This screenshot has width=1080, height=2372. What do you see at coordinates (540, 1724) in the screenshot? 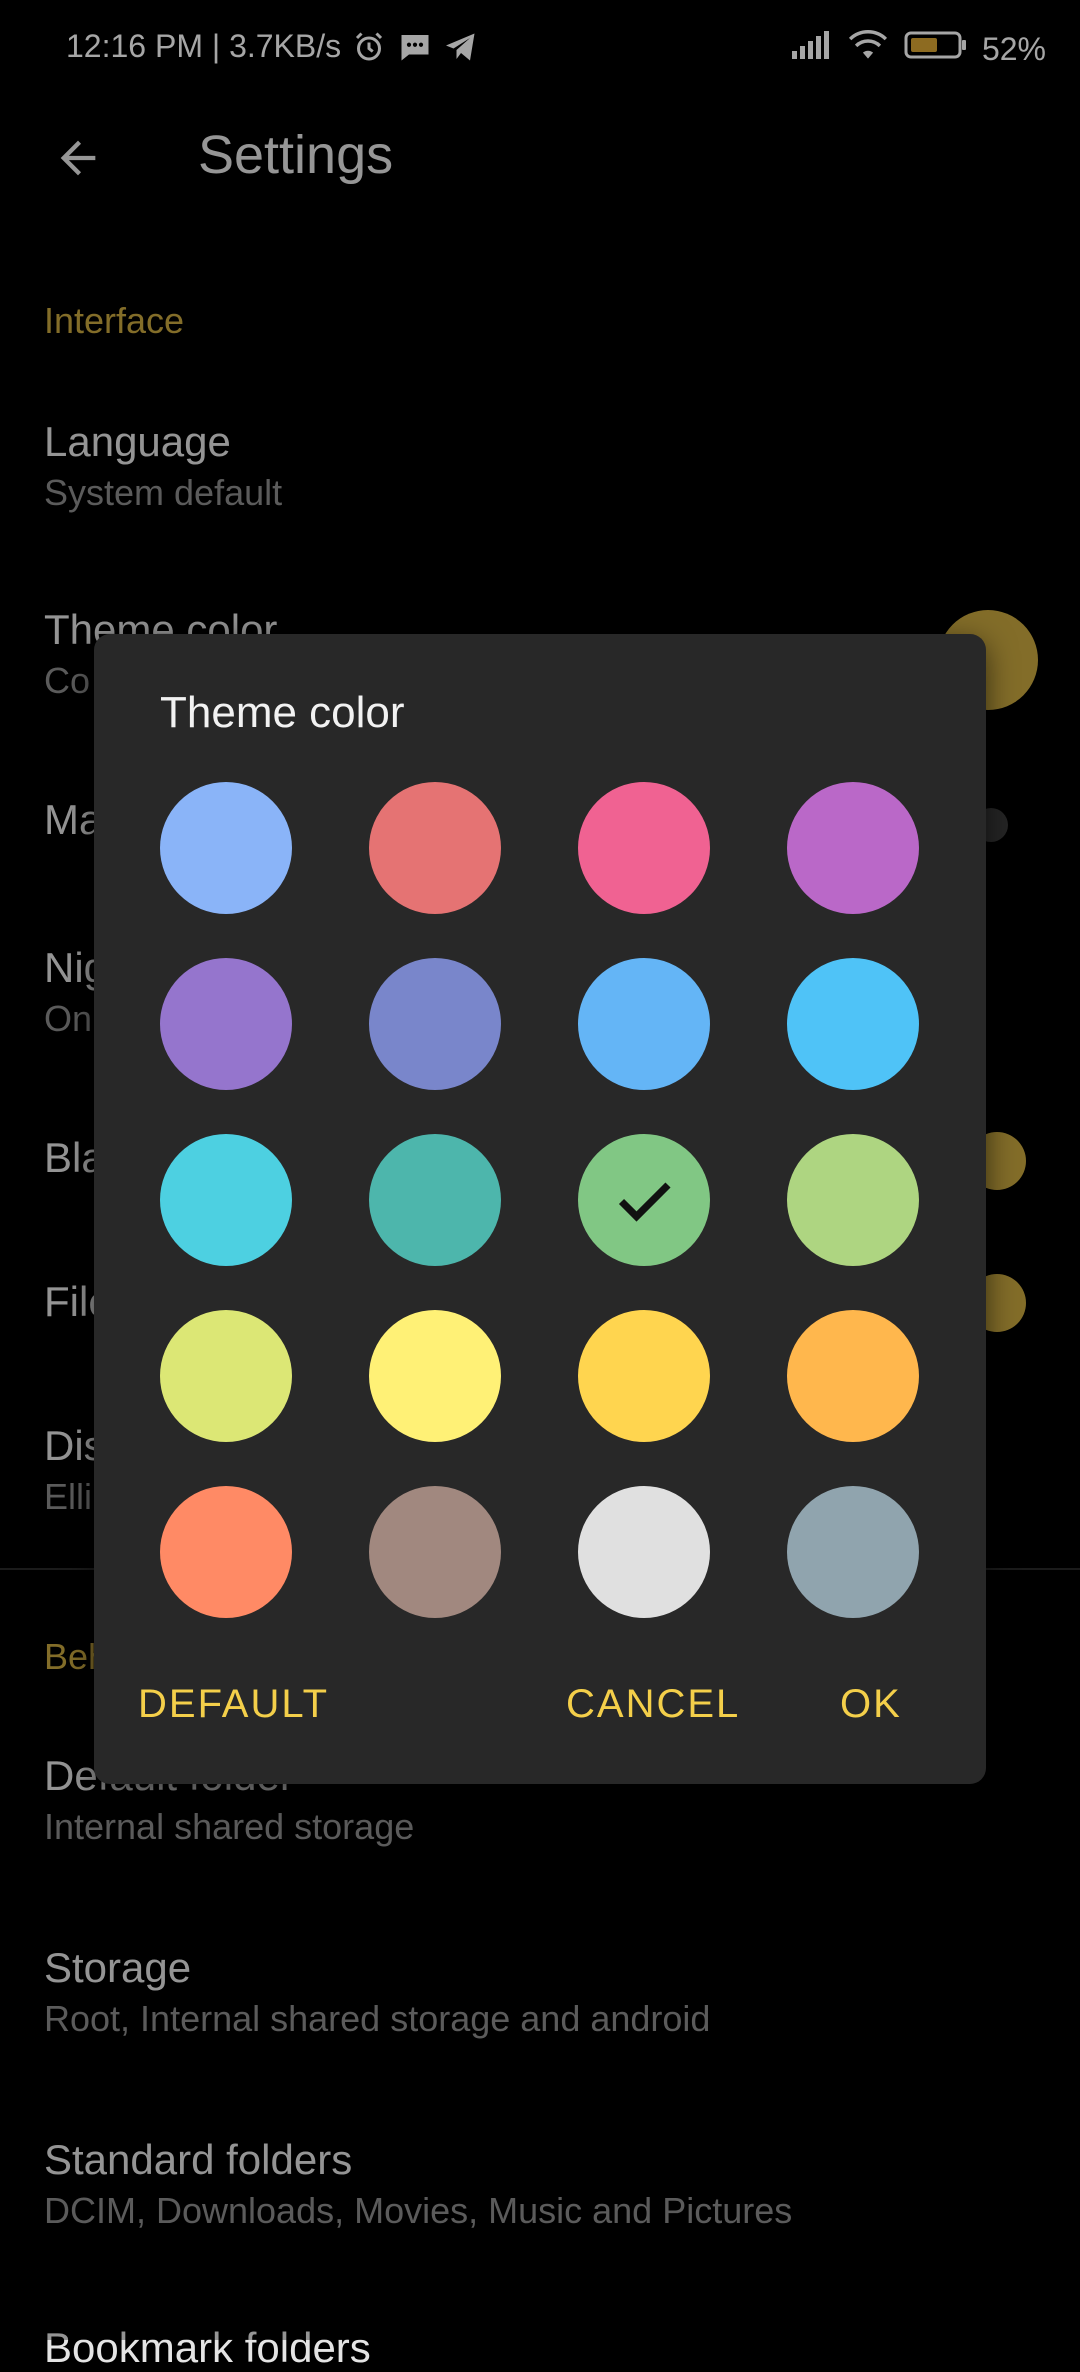
I see `dialog-actions: DEFAULT CANCEL OK` at bounding box center [540, 1724].